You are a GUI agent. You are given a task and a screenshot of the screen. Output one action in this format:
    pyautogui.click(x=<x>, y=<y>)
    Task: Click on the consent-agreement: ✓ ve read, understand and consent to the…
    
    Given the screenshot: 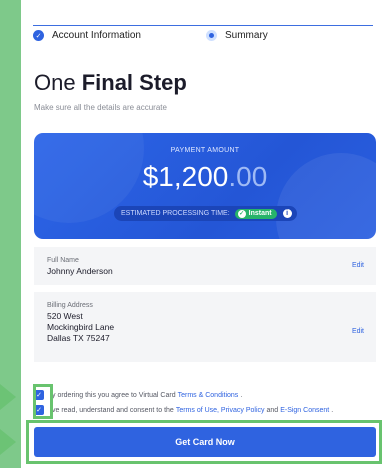 What is the action you would take?
    pyautogui.click(x=183, y=410)
    